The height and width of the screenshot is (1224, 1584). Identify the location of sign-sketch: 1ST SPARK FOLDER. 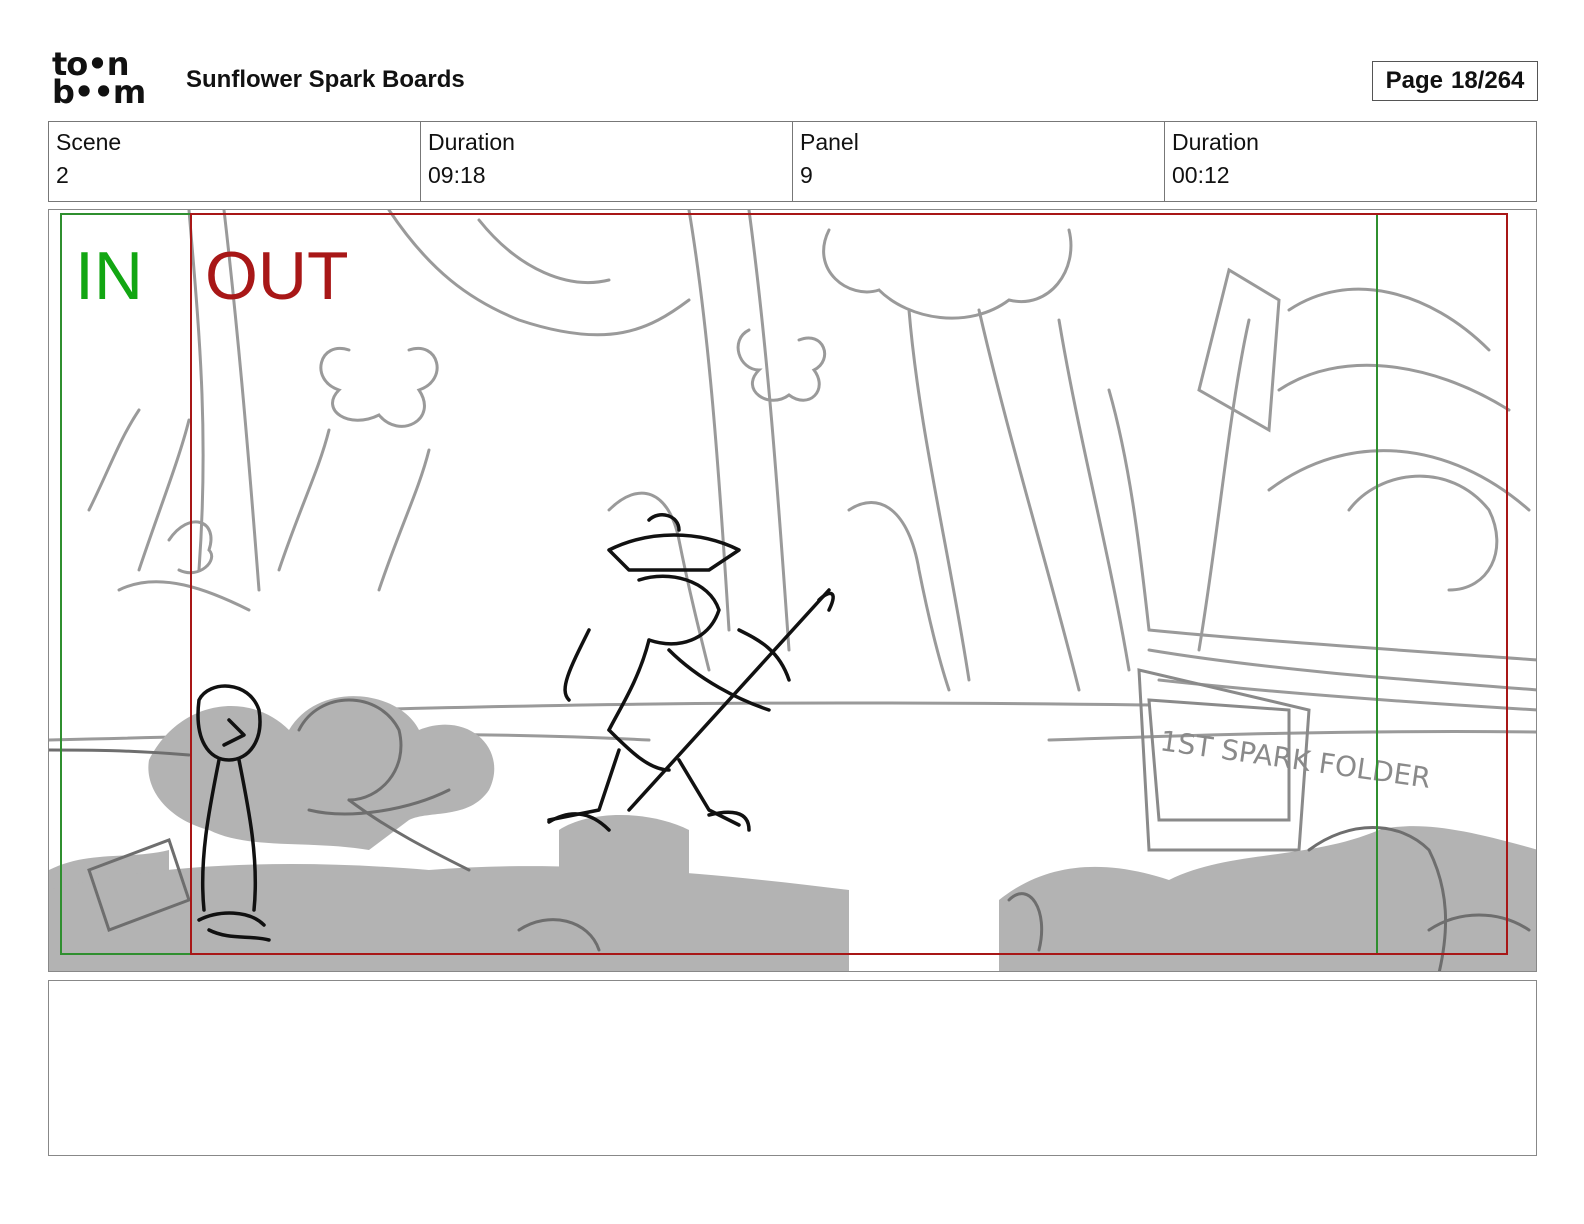
(1285, 760).